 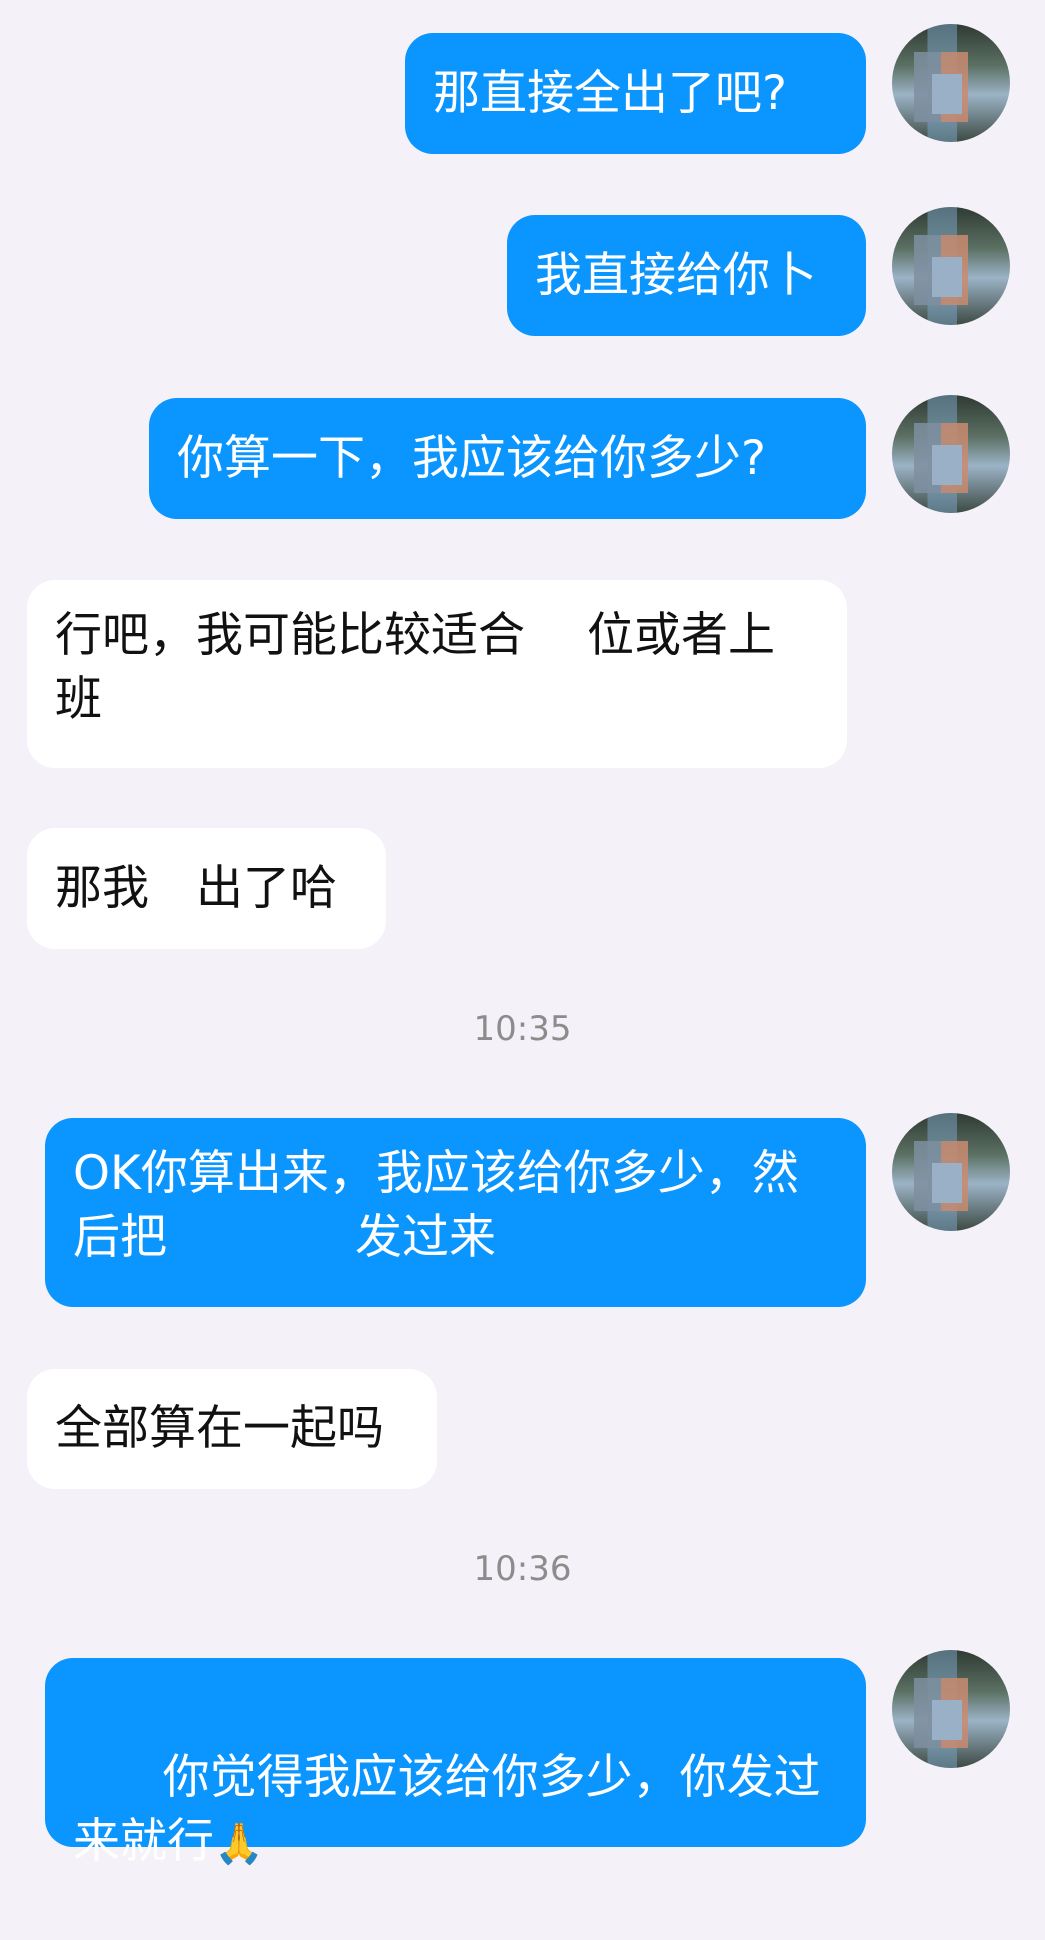 I want to click on message-text: 那直接全出了吧?, so click(x=610, y=93).